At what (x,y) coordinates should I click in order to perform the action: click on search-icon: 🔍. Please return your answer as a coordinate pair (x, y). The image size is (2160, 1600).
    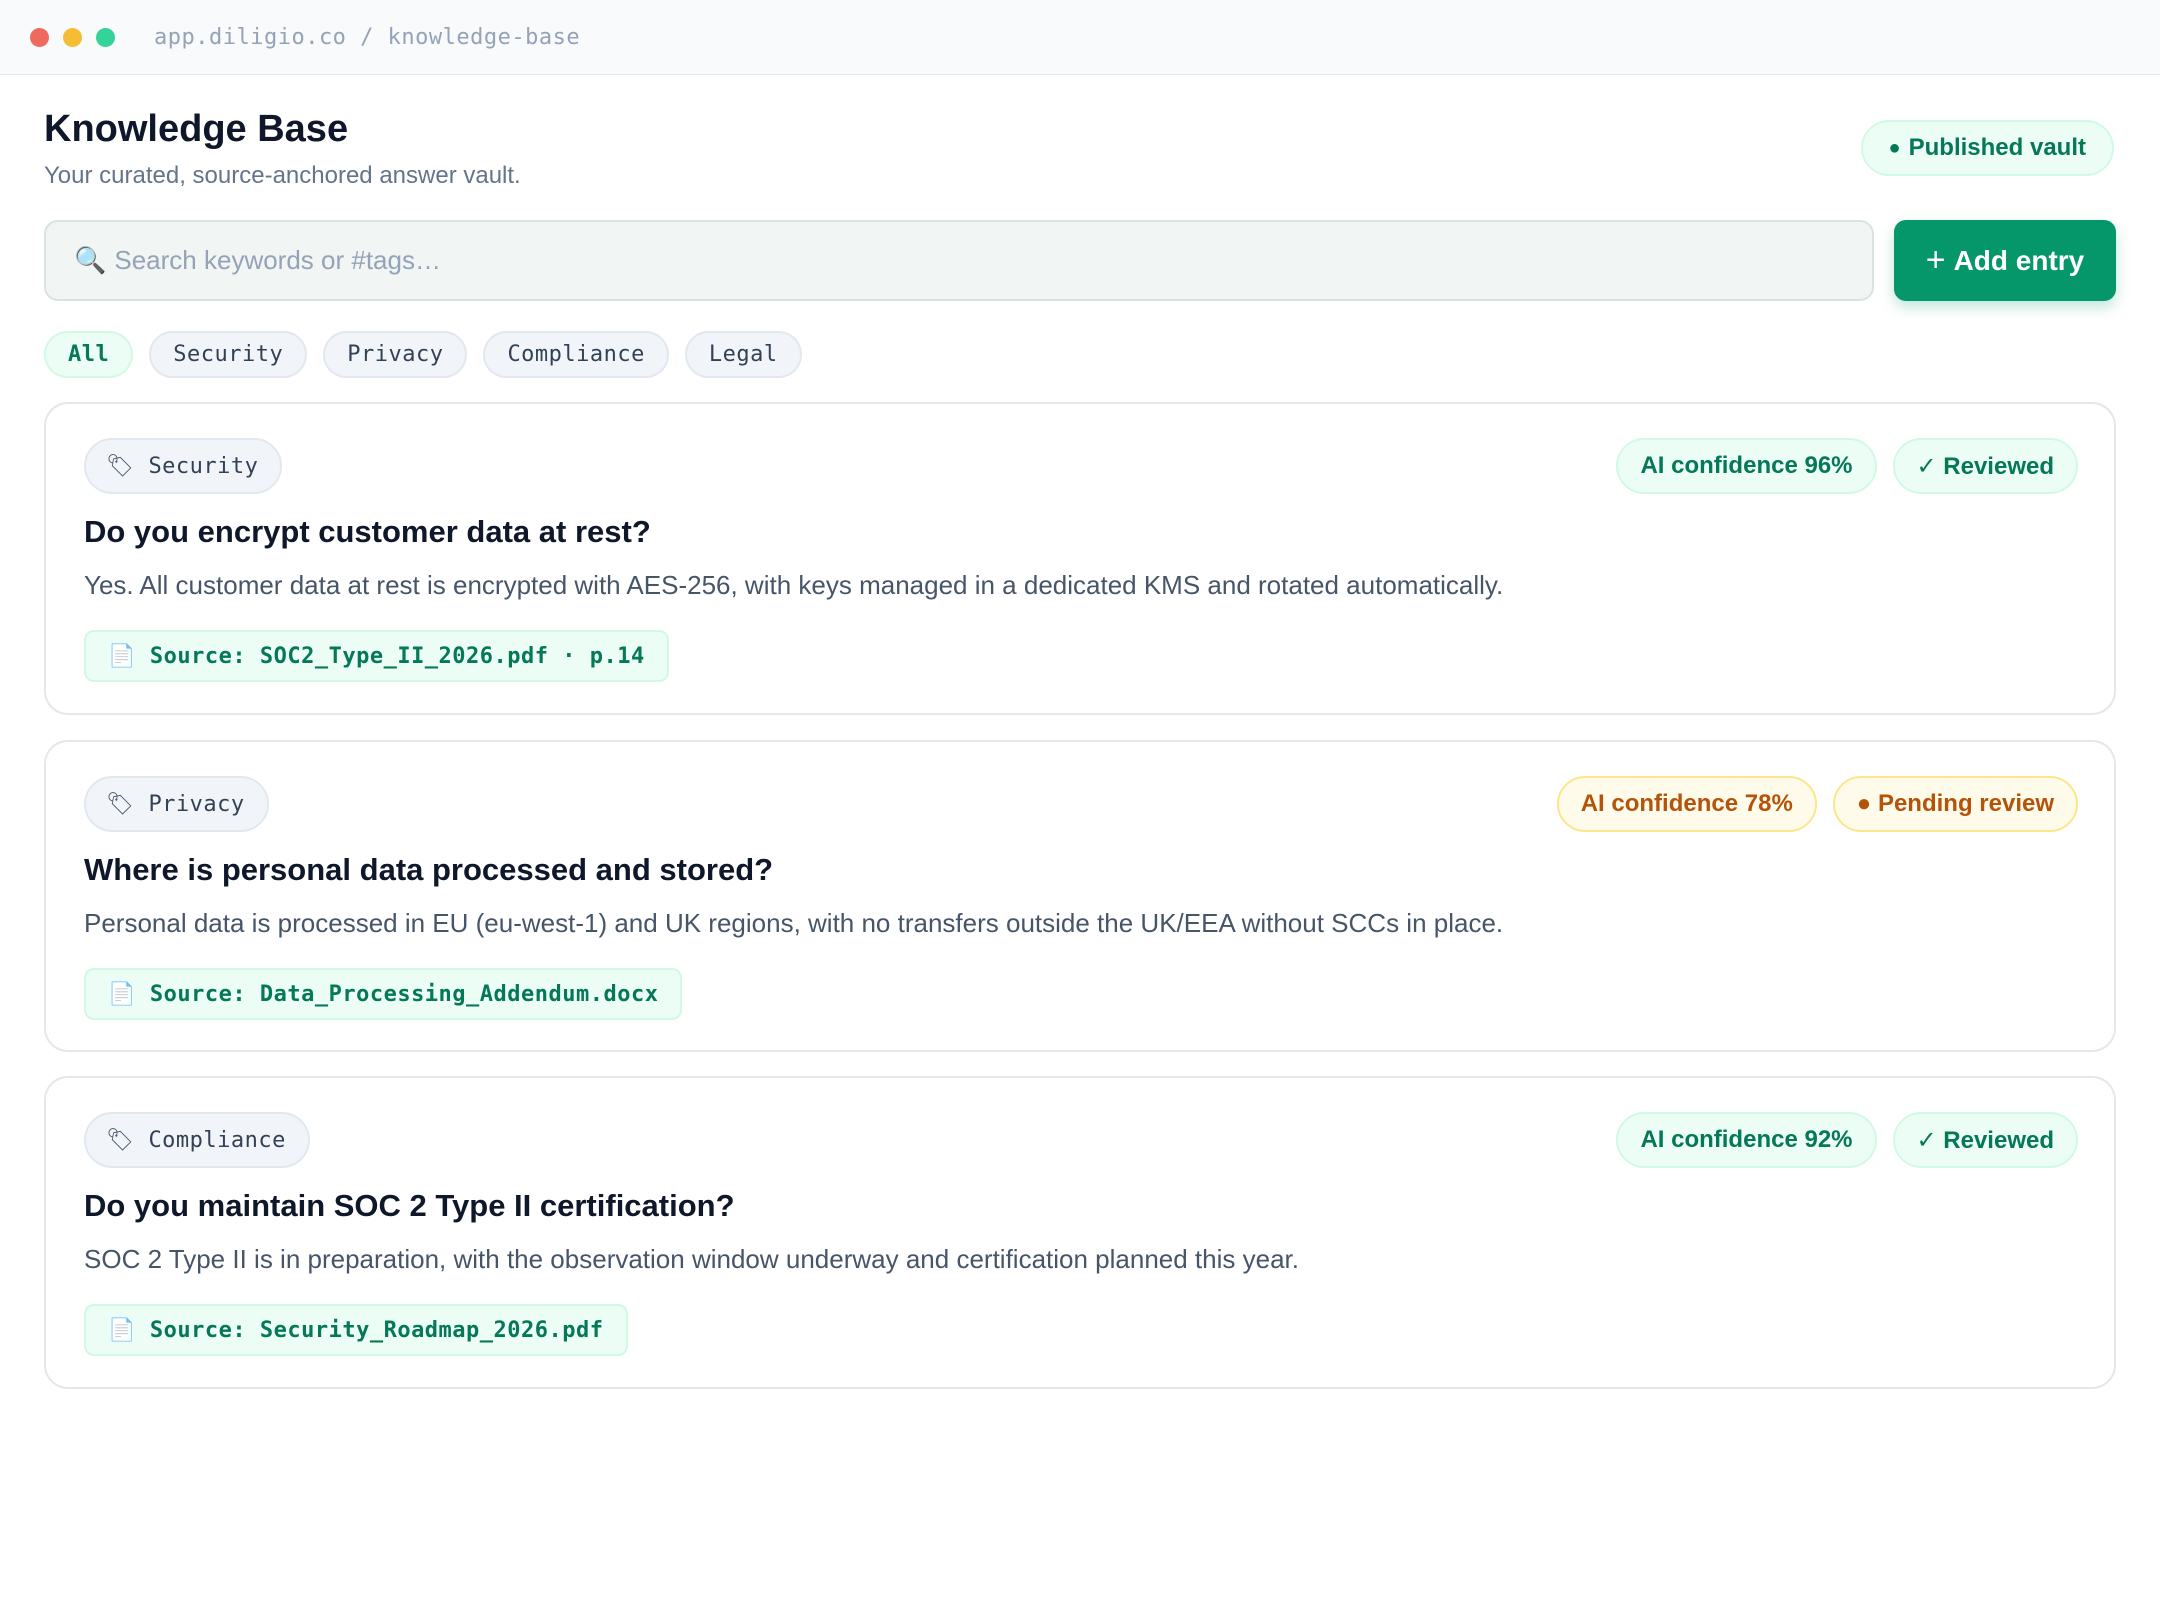
    Looking at the image, I should click on (90, 260).